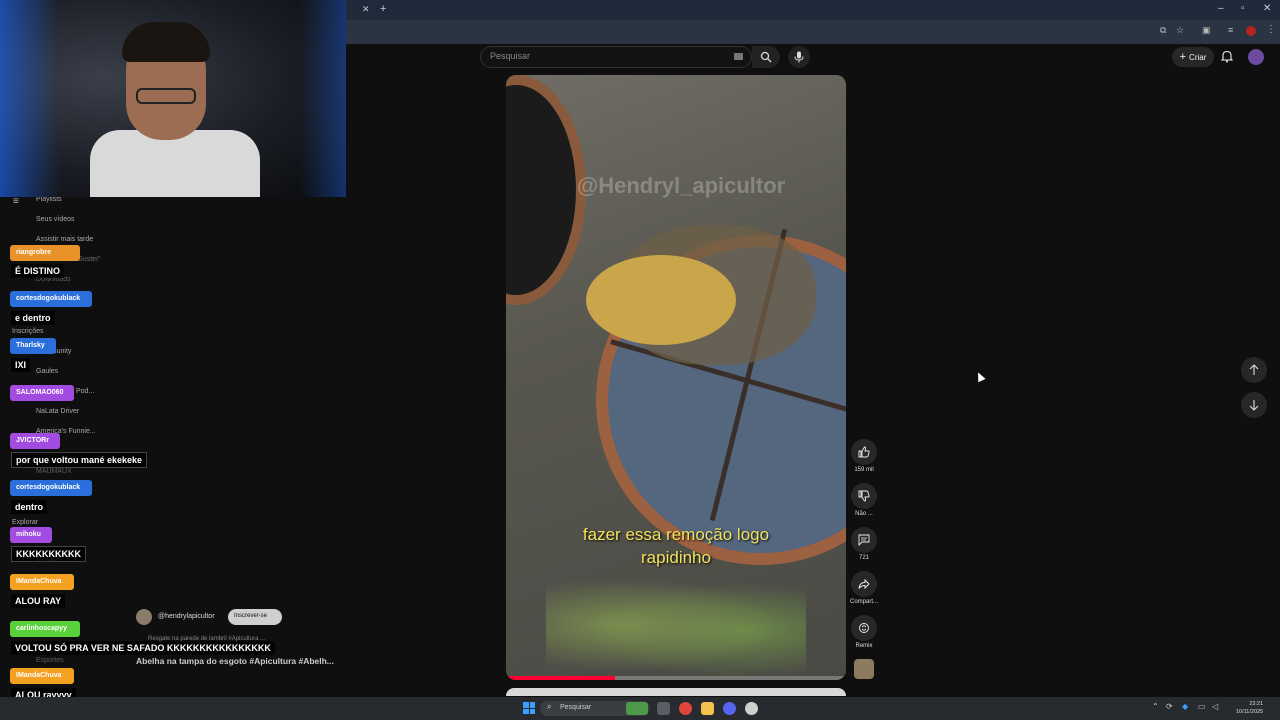  I want to click on sidebar-item-playlists: Playlists, so click(49, 199).